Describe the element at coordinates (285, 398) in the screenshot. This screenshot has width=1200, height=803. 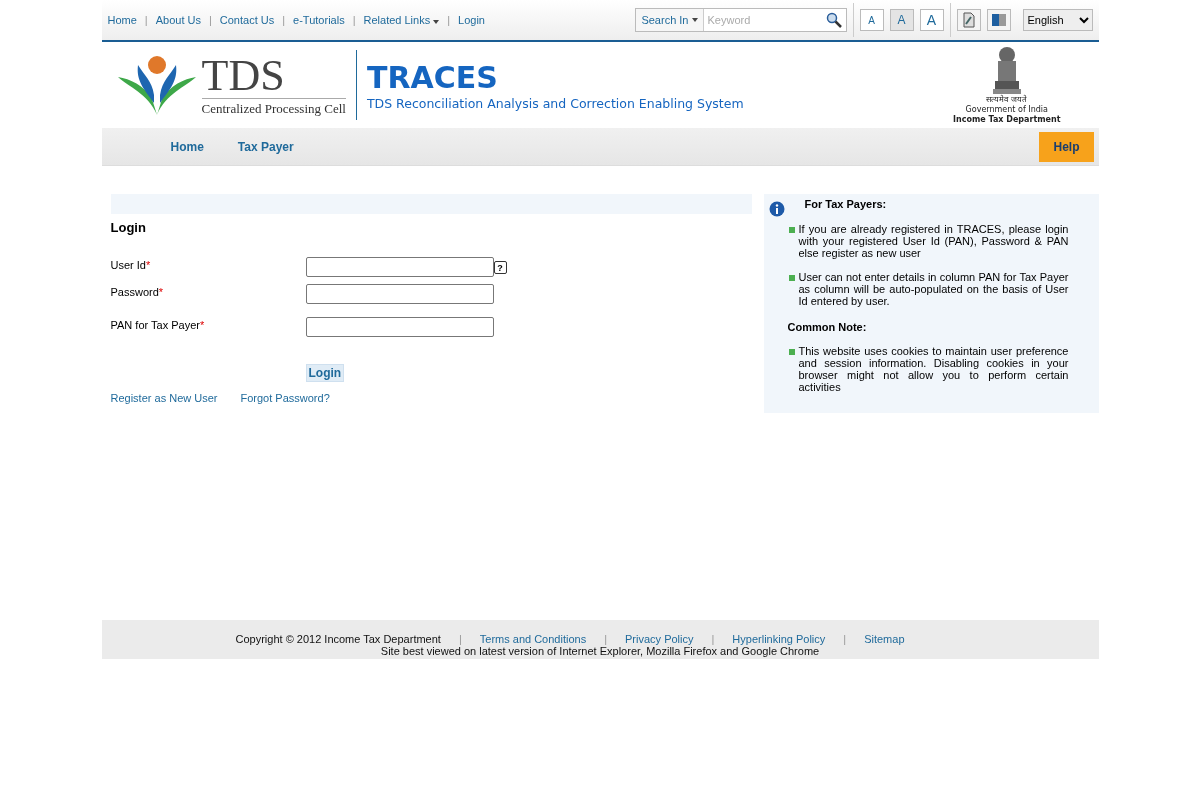
I see `form-link: Forgot Password?` at that location.